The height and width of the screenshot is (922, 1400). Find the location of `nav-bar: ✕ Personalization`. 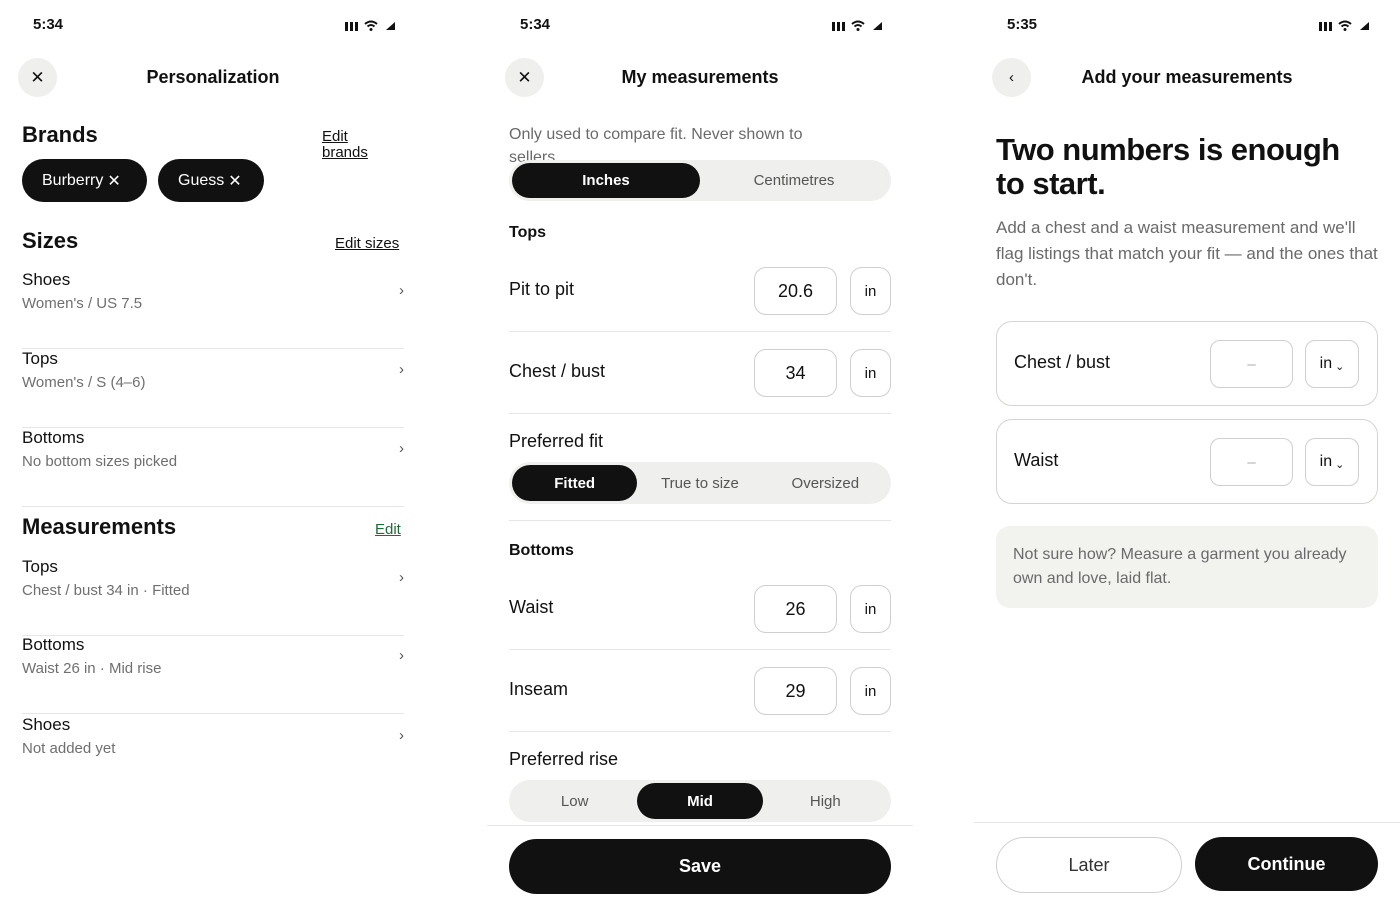

nav-bar: ✕ Personalization is located at coordinates (213, 79).